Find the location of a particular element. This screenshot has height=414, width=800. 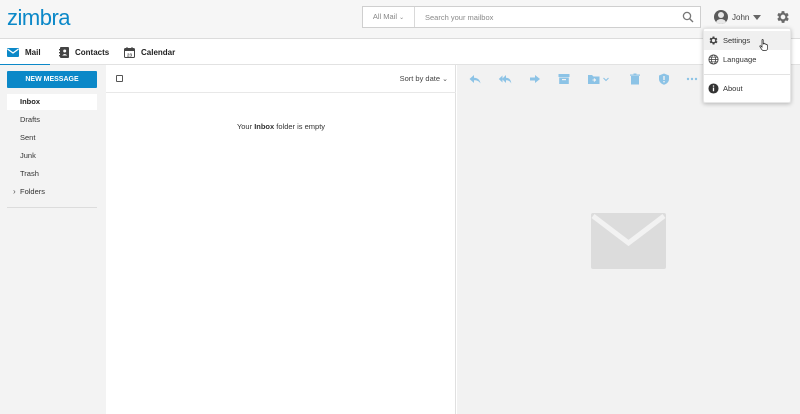

menu-item-settings: Settings is located at coordinates (747, 41).